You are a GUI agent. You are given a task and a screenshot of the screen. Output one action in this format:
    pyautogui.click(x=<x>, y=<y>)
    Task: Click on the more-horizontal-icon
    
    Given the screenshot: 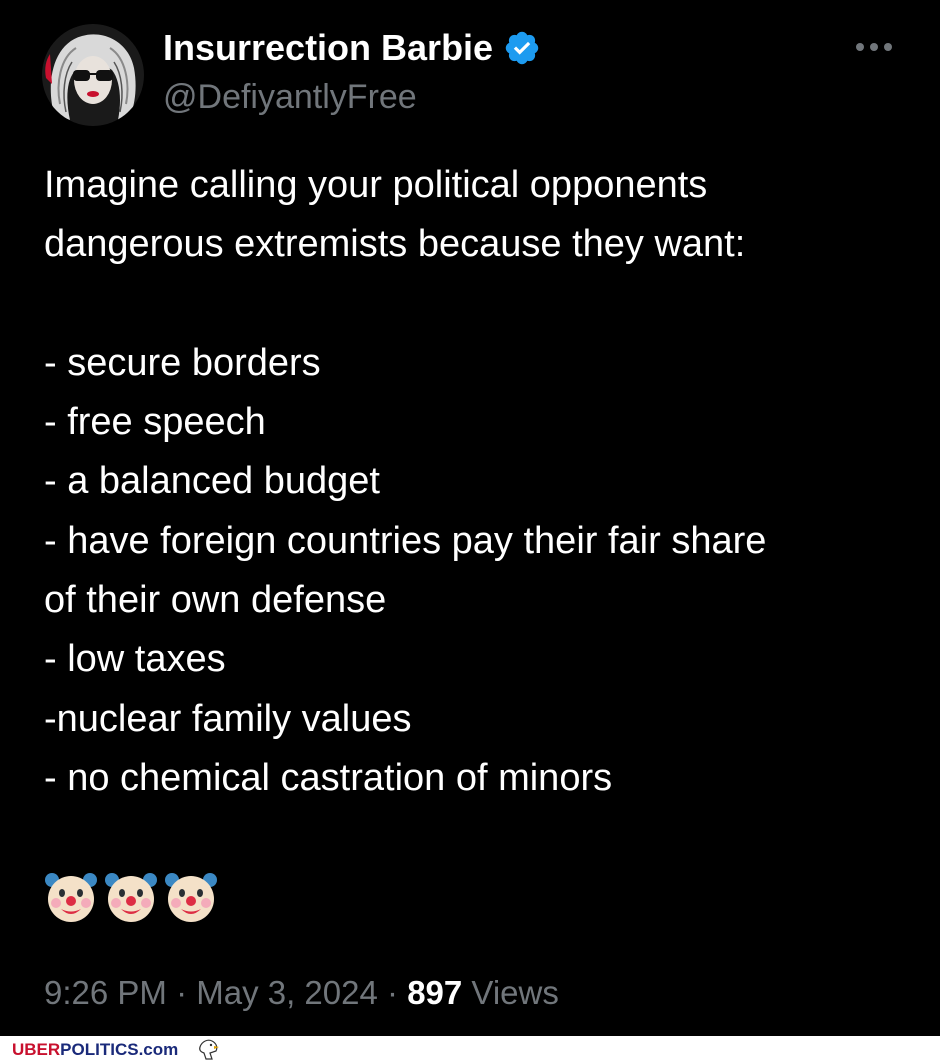 What is the action you would take?
    pyautogui.click(x=874, y=47)
    